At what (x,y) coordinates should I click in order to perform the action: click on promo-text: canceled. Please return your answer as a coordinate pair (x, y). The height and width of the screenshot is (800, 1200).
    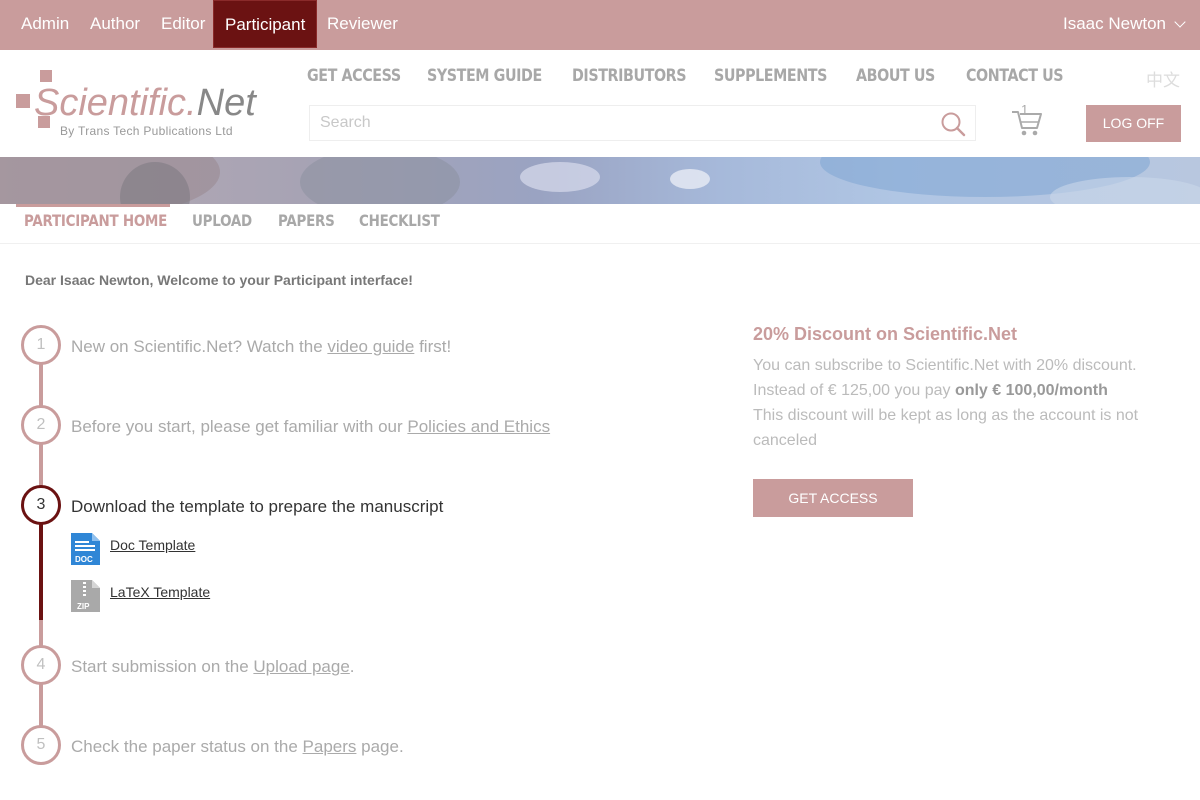
    Looking at the image, I should click on (785, 440).